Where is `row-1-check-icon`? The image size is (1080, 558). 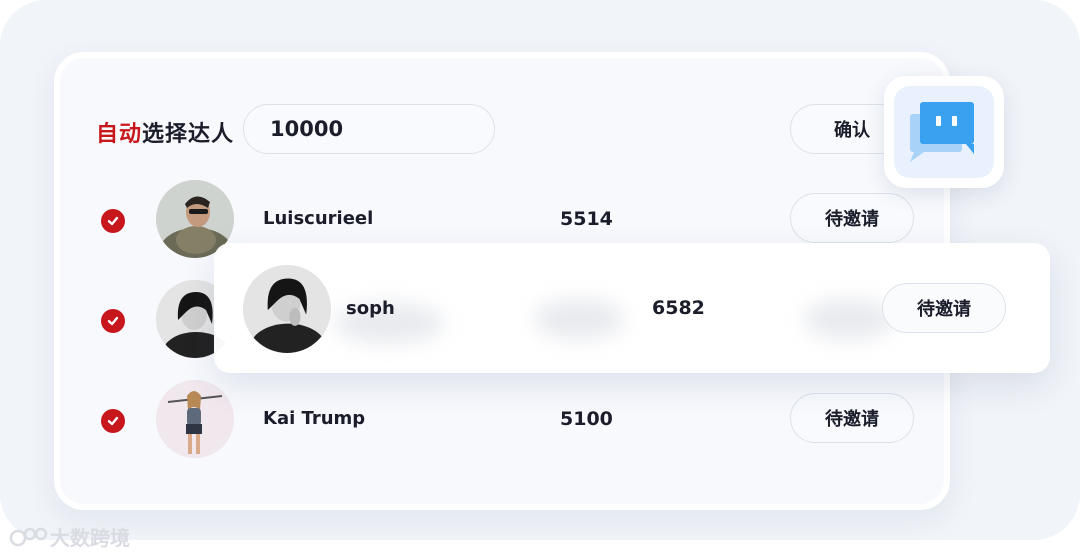
row-1-check-icon is located at coordinates (113, 221).